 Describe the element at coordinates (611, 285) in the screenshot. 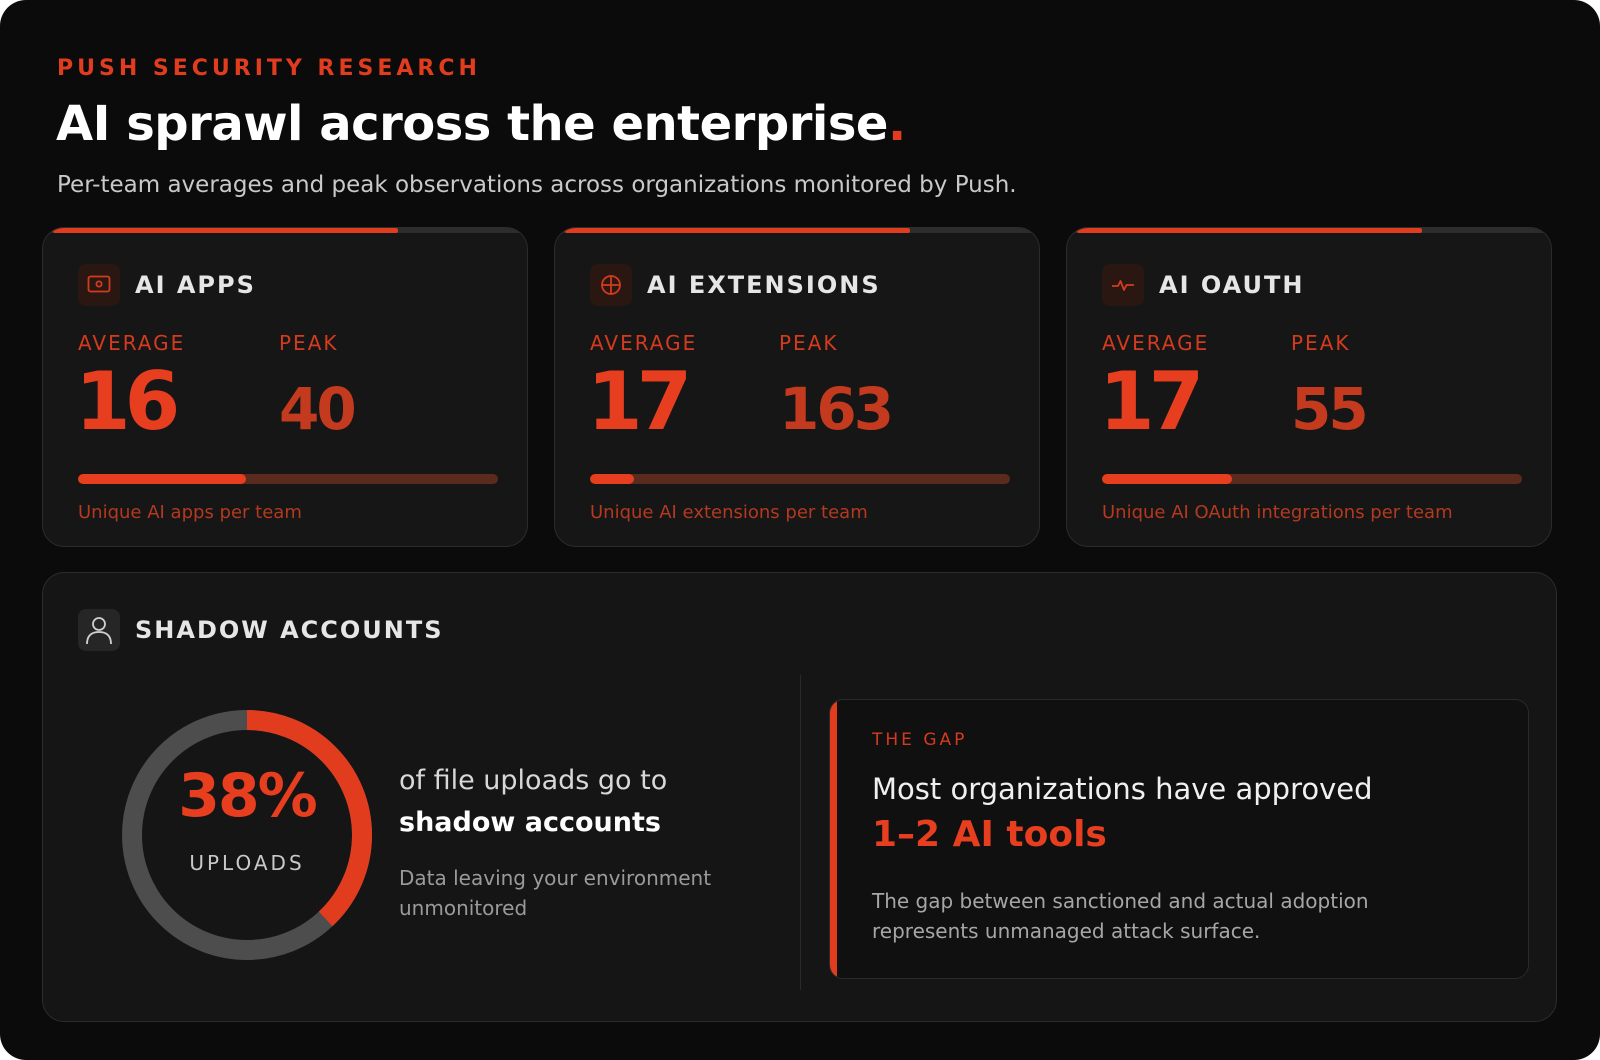

I see `puzzle-extension-icon` at that location.